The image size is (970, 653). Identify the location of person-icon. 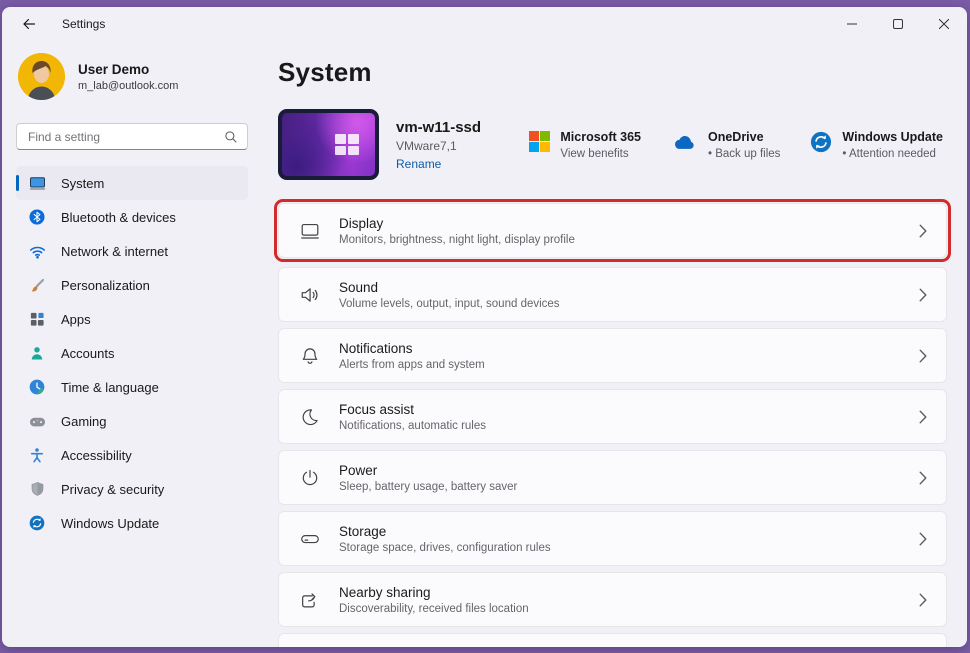
(37, 353).